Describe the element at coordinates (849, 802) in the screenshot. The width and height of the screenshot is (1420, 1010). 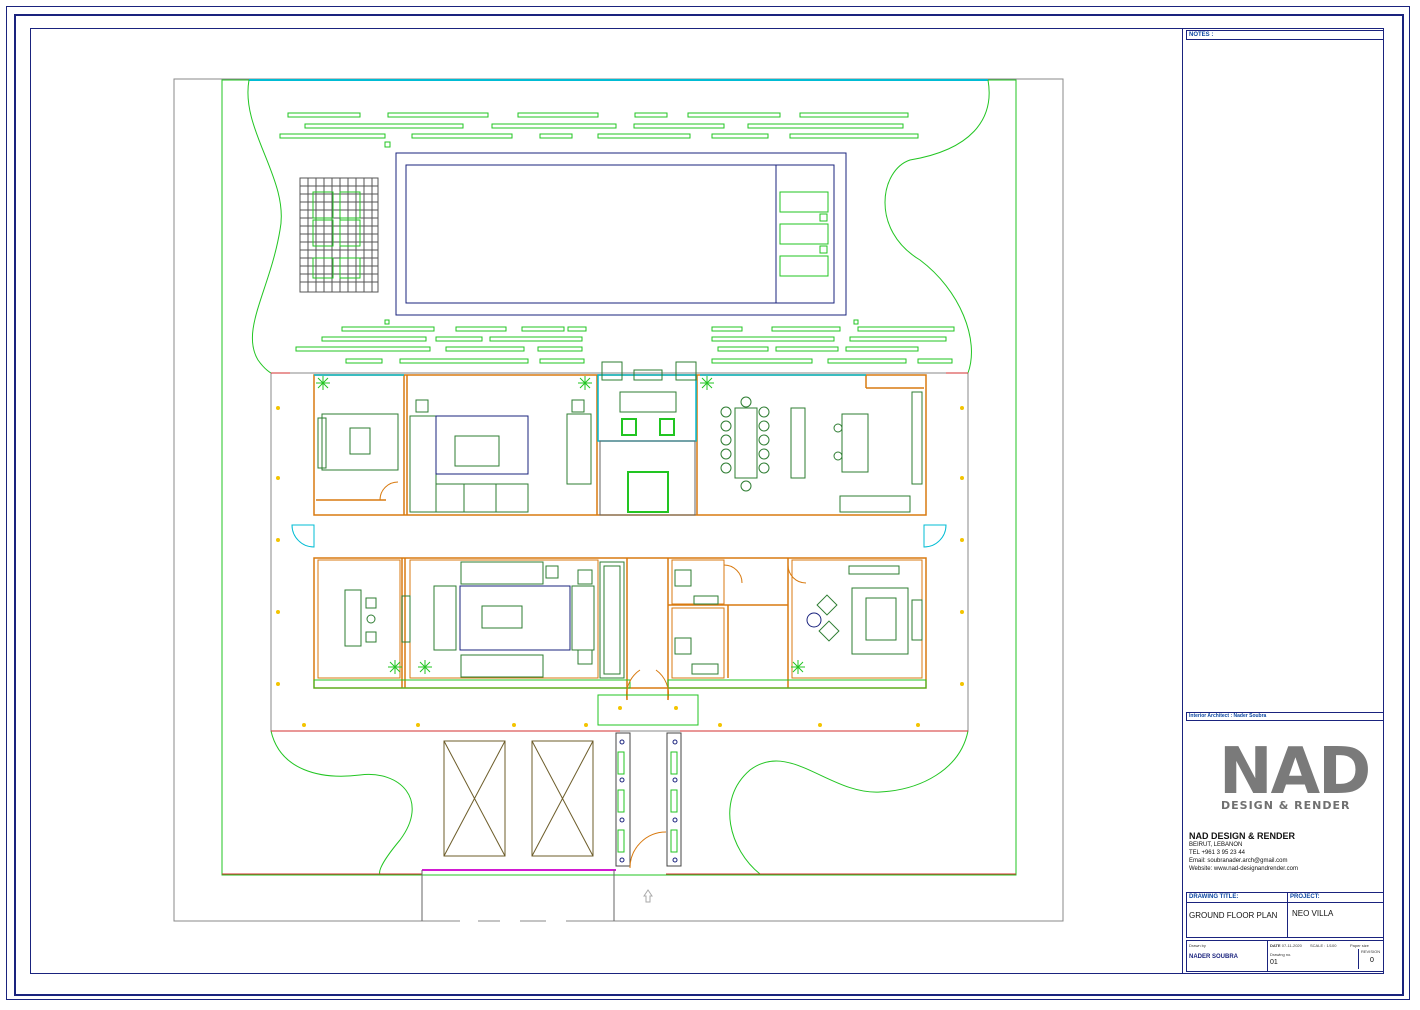
I see `lawn-edge-front-right` at that location.